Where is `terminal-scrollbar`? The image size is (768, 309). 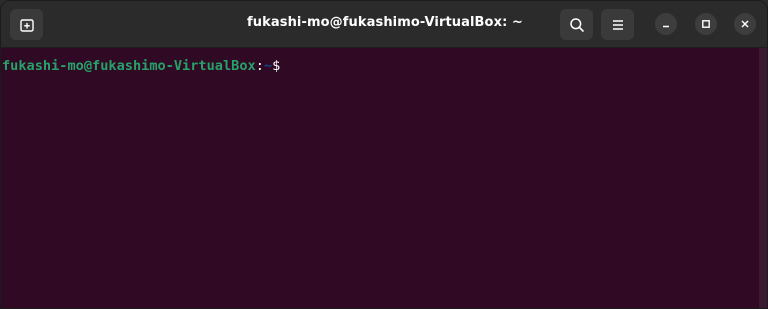
terminal-scrollbar is located at coordinates (763, 178).